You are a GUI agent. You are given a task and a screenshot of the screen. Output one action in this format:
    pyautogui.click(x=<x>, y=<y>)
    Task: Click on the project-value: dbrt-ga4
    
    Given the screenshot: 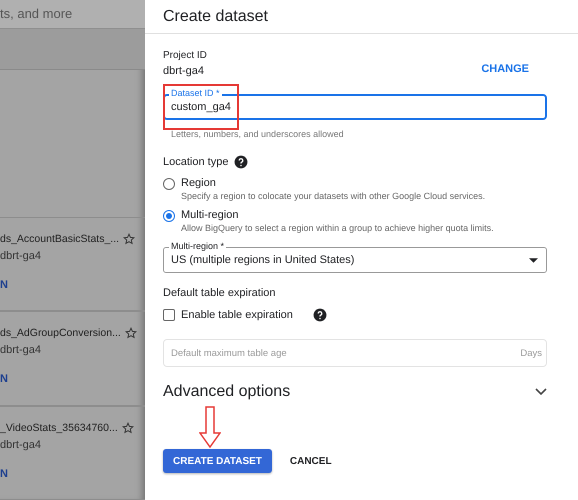 What is the action you would take?
    pyautogui.click(x=183, y=70)
    